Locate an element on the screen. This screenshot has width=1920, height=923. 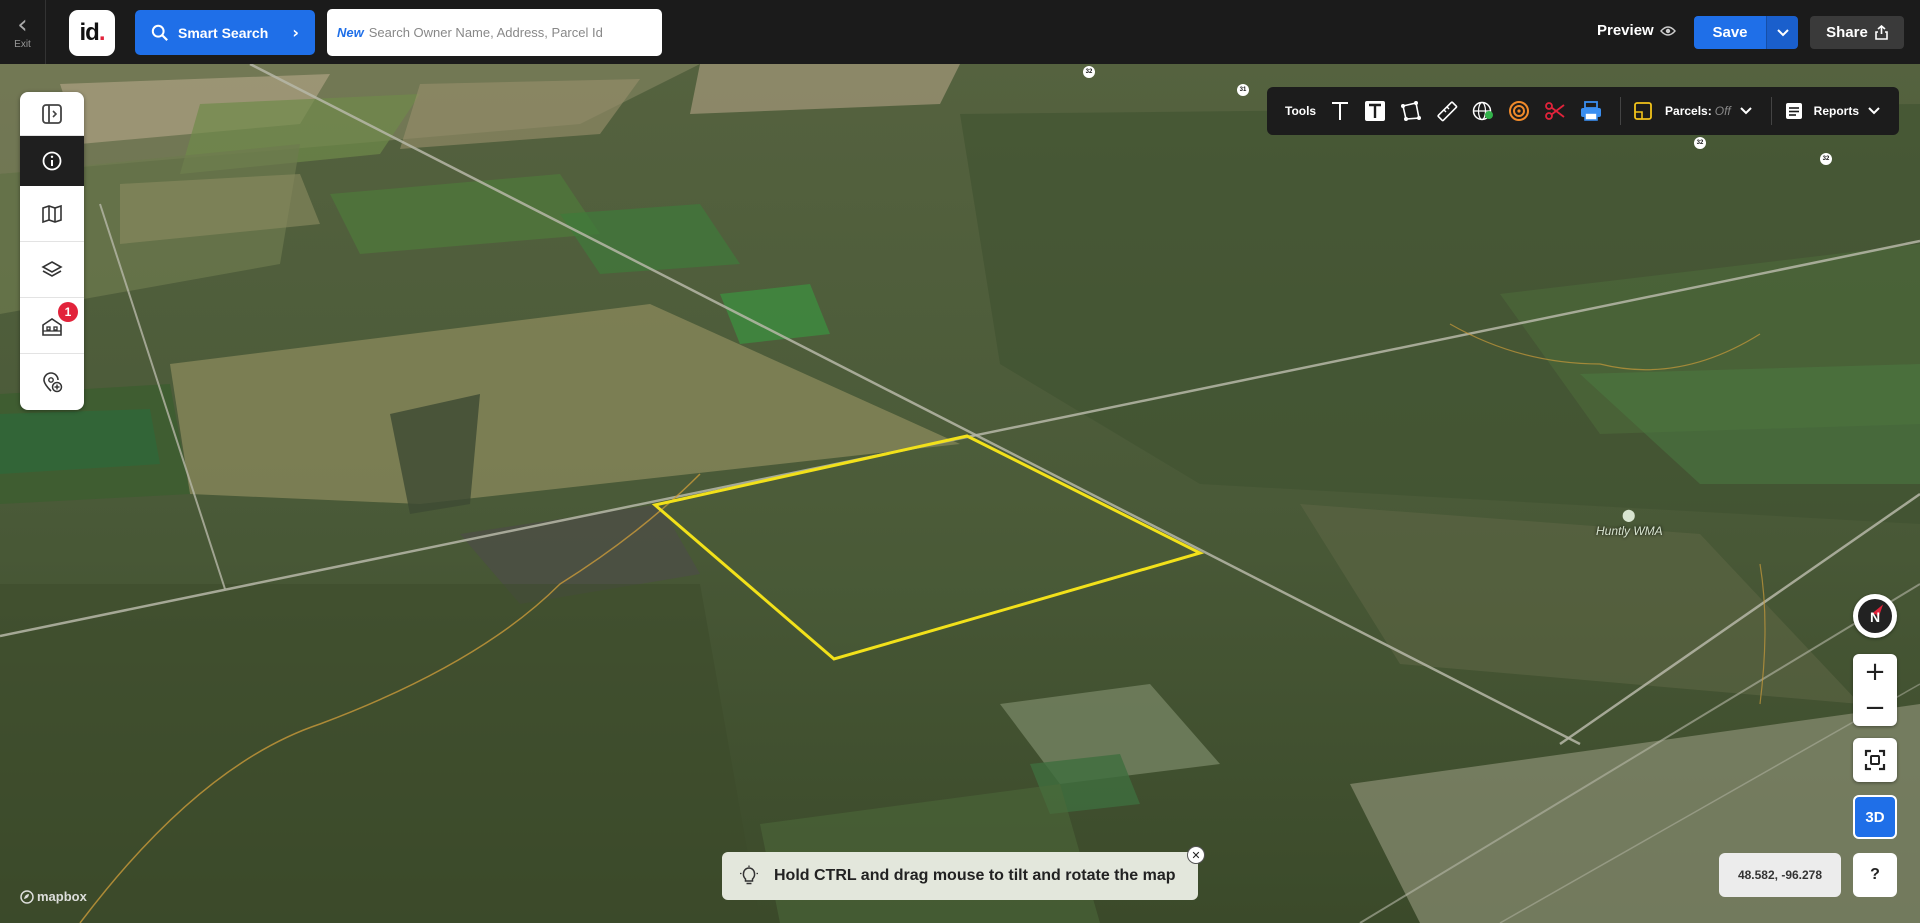
smart-search-button: Smart Search › is located at coordinates (225, 32).